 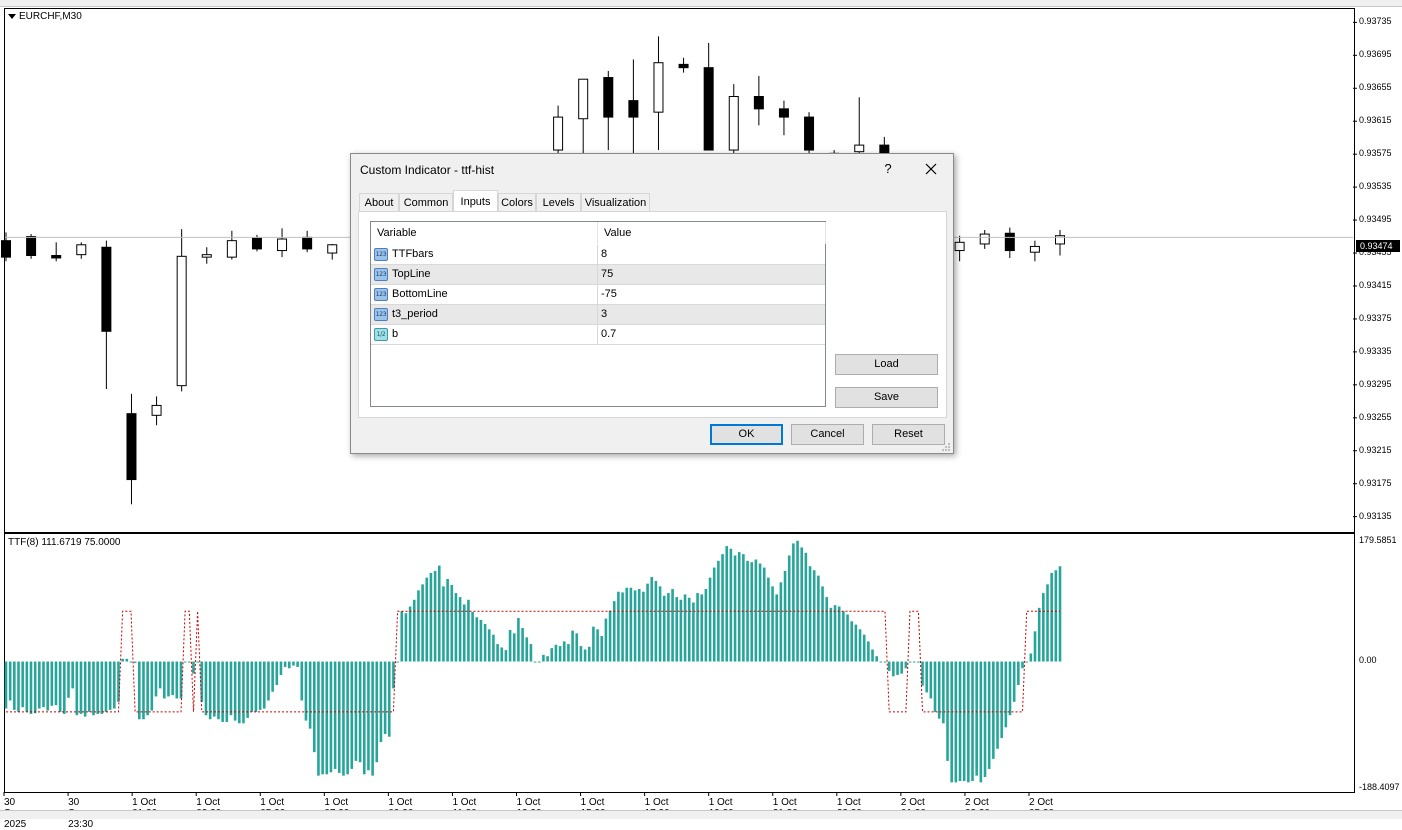 I want to click on column-header-variable: Variable, so click(x=484, y=233).